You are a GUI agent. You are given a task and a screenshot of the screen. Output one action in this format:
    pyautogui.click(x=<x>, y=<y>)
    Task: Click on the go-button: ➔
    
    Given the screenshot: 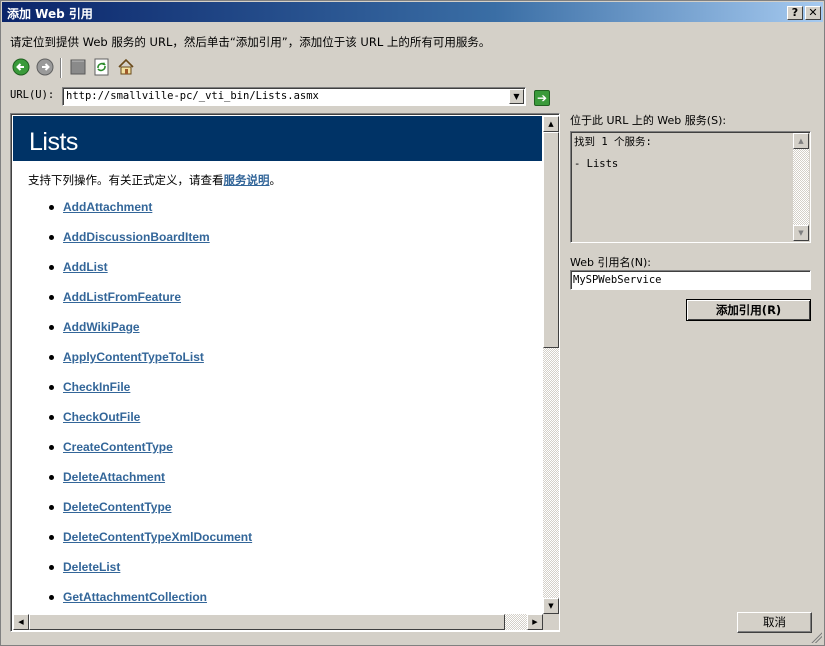 What is the action you would take?
    pyautogui.click(x=542, y=98)
    